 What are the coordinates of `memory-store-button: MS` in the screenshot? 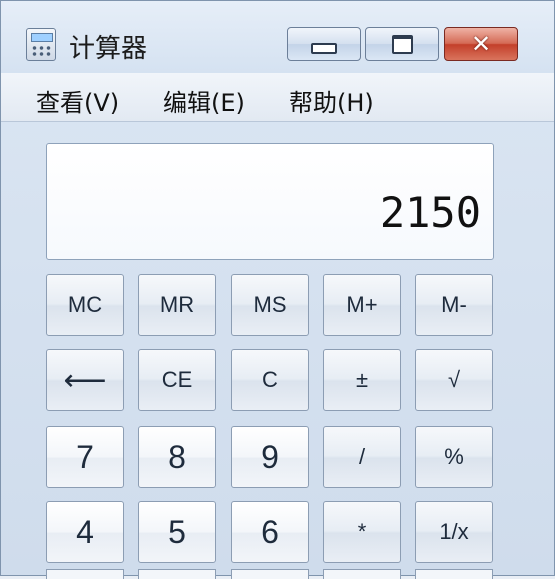 It's located at (270, 305).